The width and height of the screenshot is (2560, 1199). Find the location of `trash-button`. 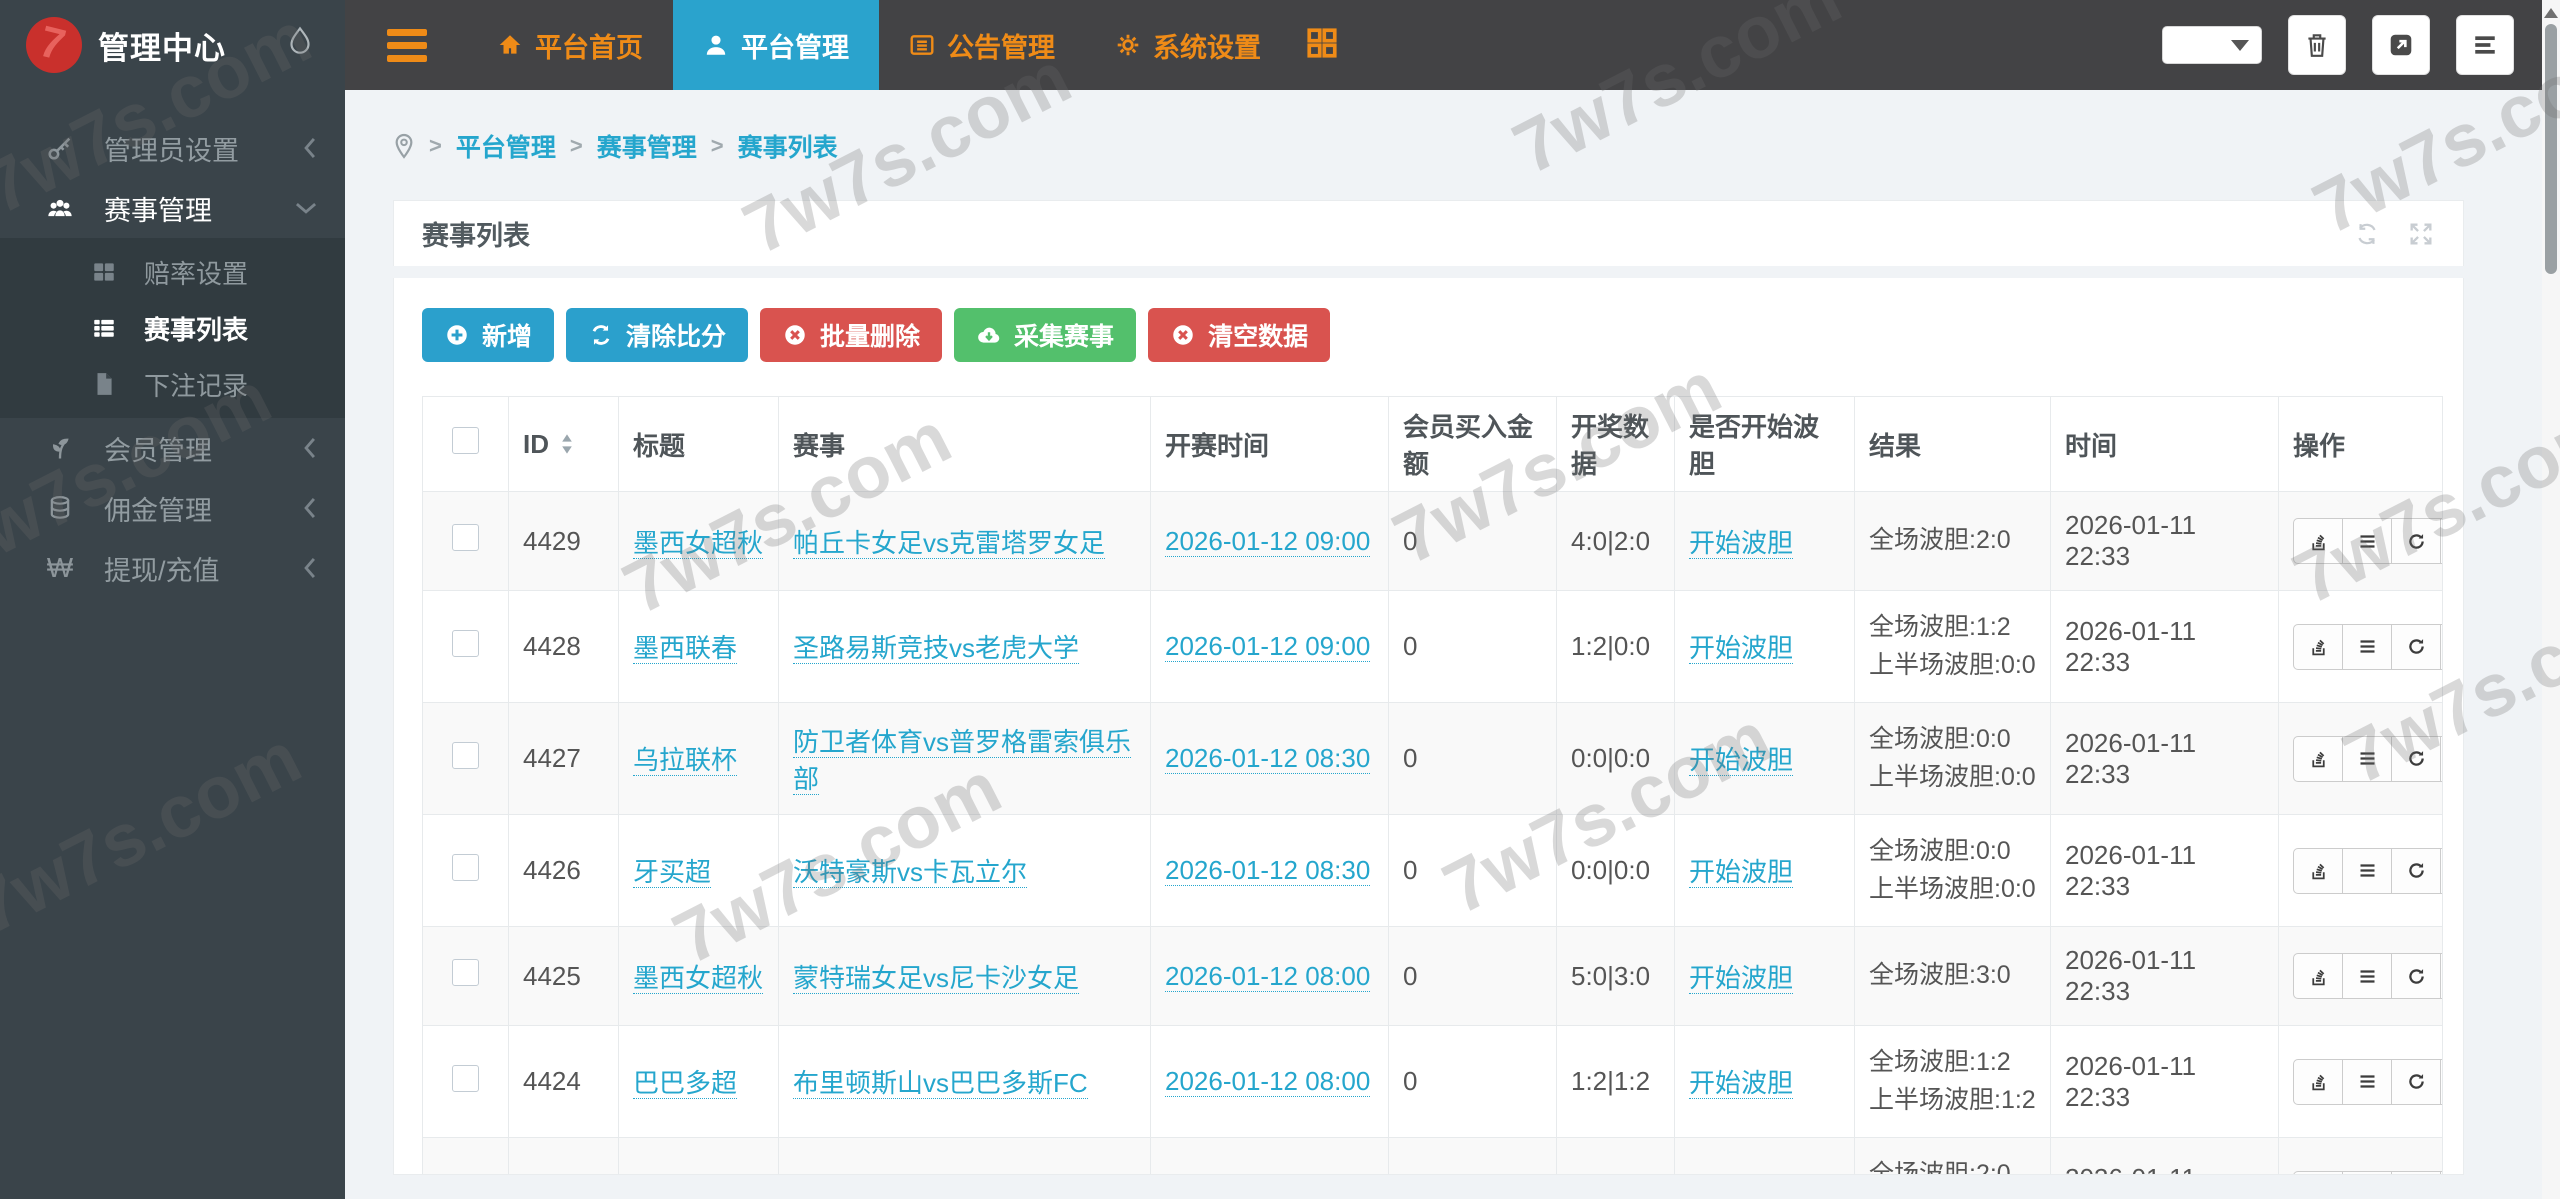

trash-button is located at coordinates (2317, 45).